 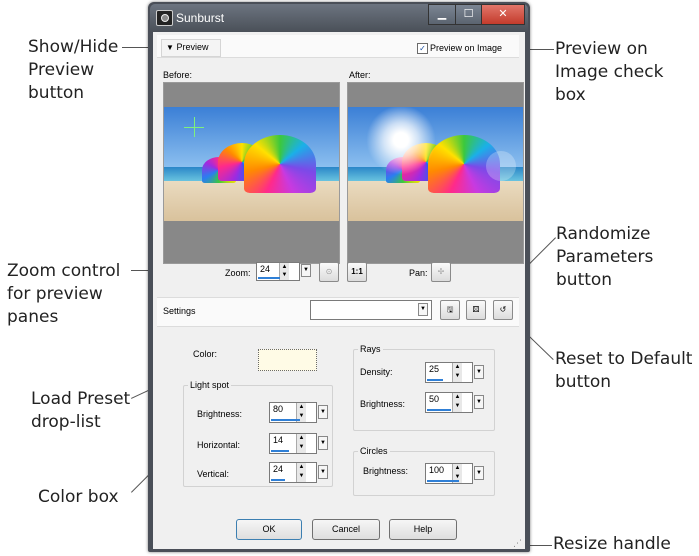 What do you see at coordinates (81, 399) in the screenshot?
I see `callout-line-text: Load Preset` at bounding box center [81, 399].